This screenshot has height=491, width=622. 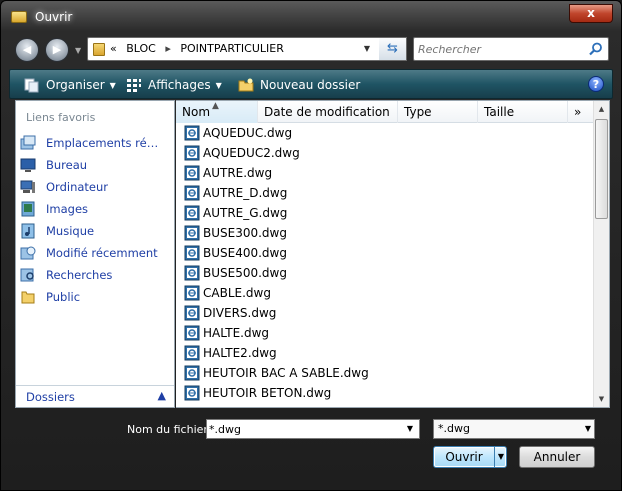 I want to click on scrollbar-thumb, so click(x=601, y=169).